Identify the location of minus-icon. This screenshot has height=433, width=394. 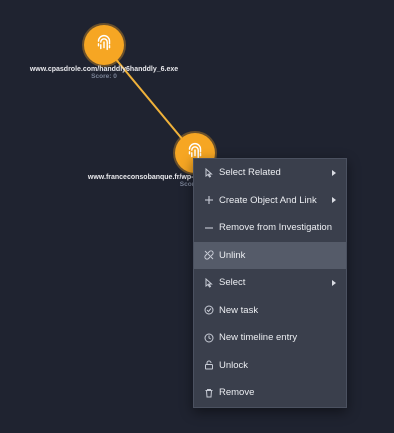
(209, 228).